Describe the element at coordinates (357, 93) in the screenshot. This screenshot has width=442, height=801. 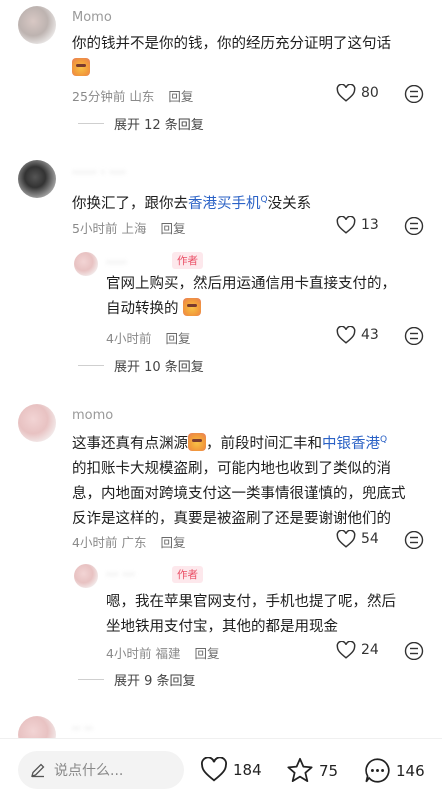
I see `like-button: 80` at that location.